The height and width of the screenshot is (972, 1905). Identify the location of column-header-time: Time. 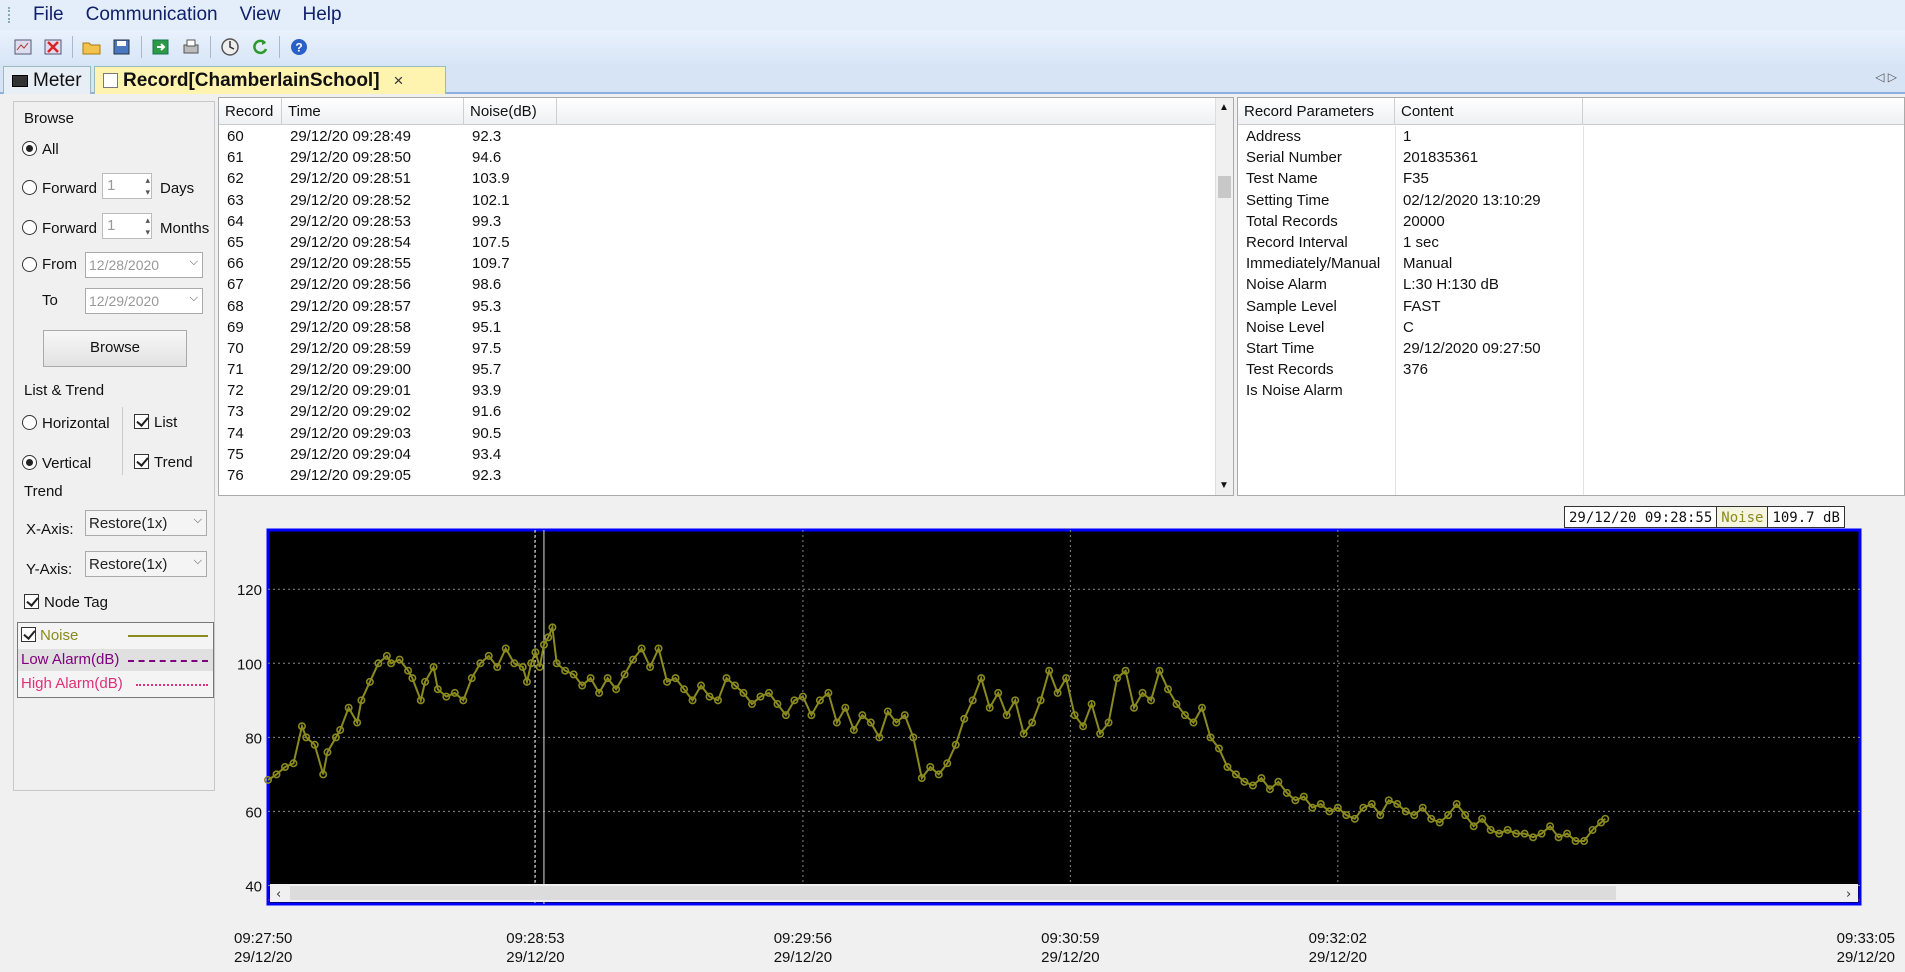
(373, 111).